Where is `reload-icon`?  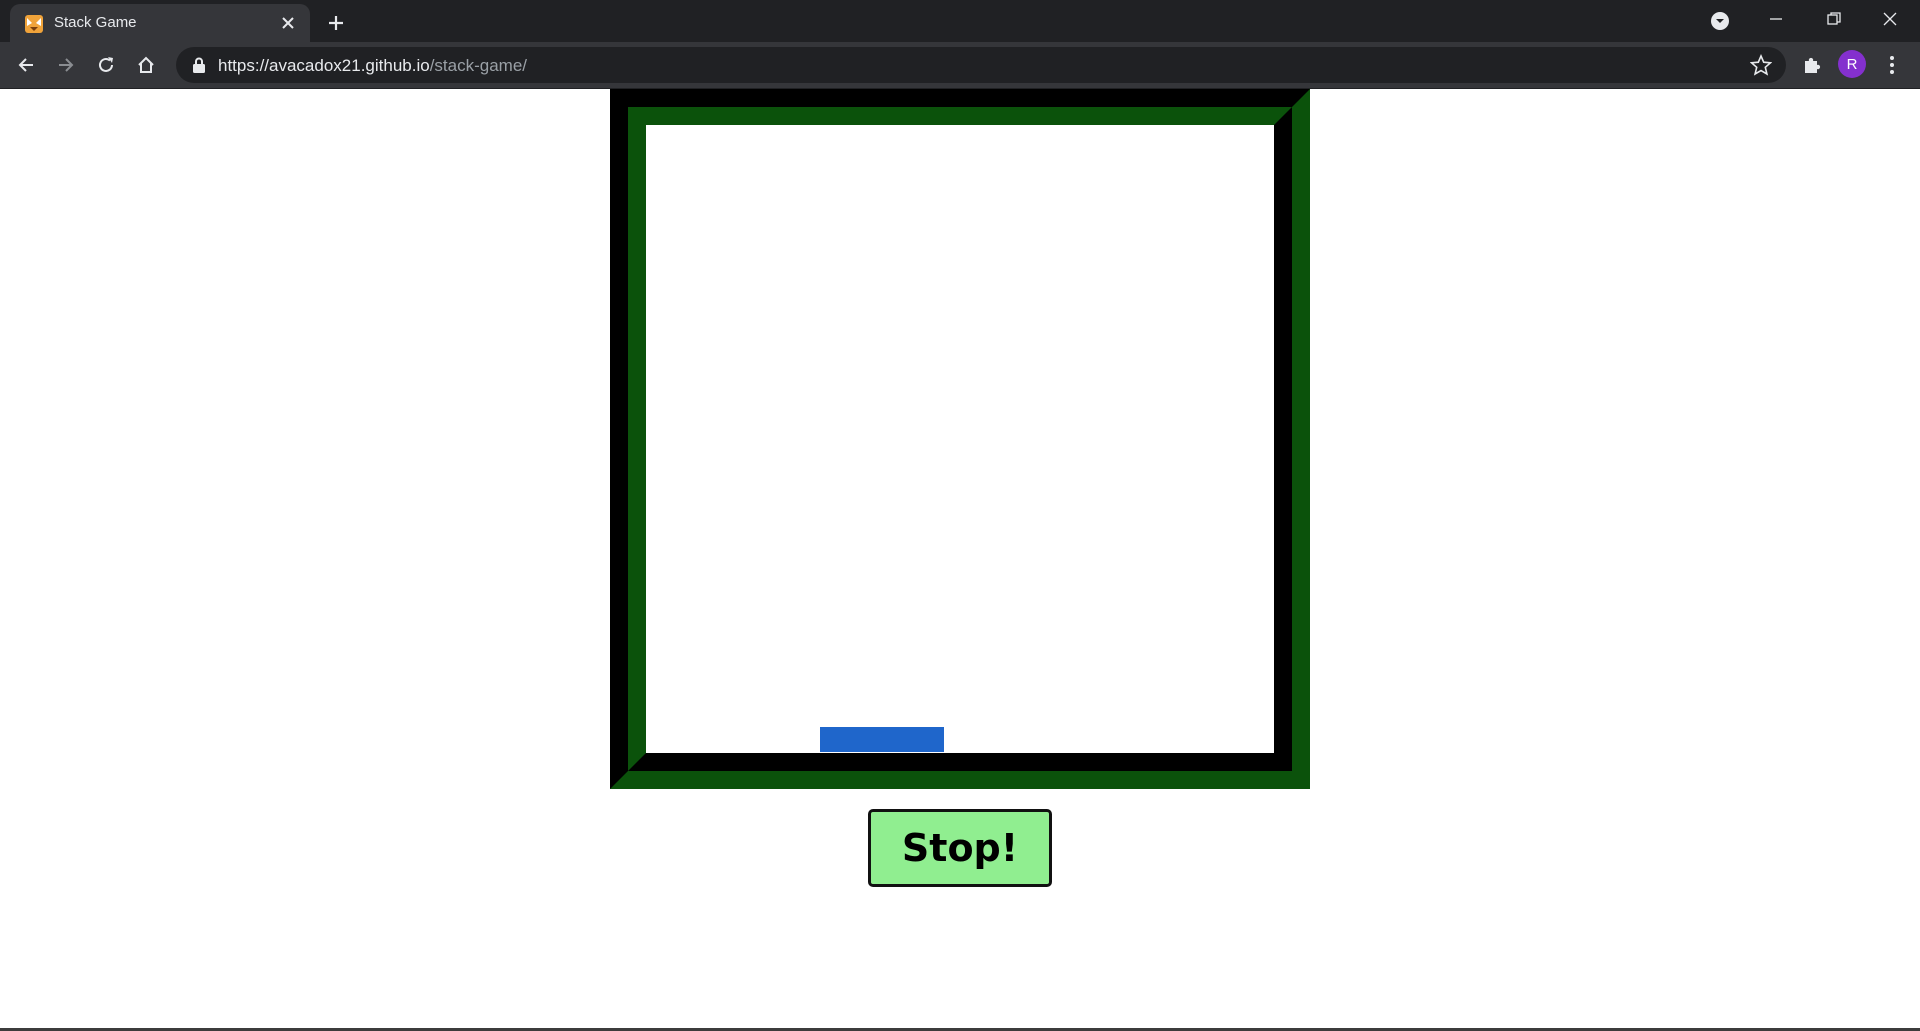 reload-icon is located at coordinates (106, 65).